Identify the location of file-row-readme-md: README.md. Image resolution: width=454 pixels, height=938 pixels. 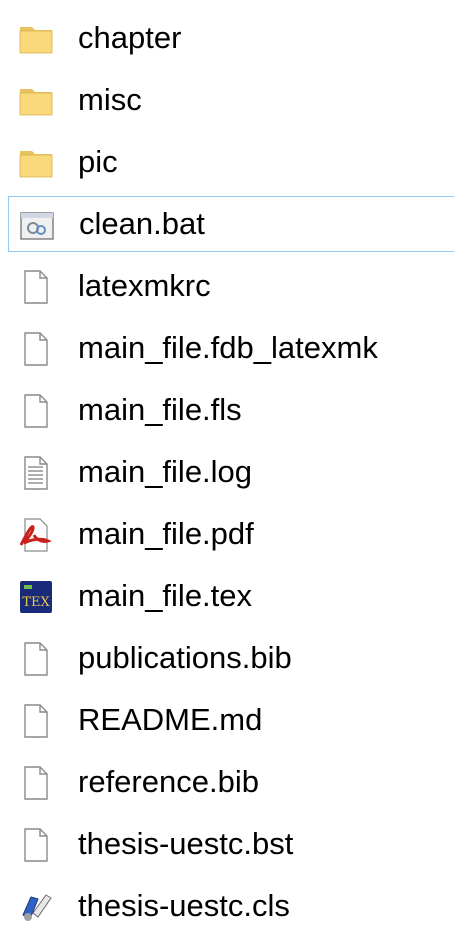
(231, 720).